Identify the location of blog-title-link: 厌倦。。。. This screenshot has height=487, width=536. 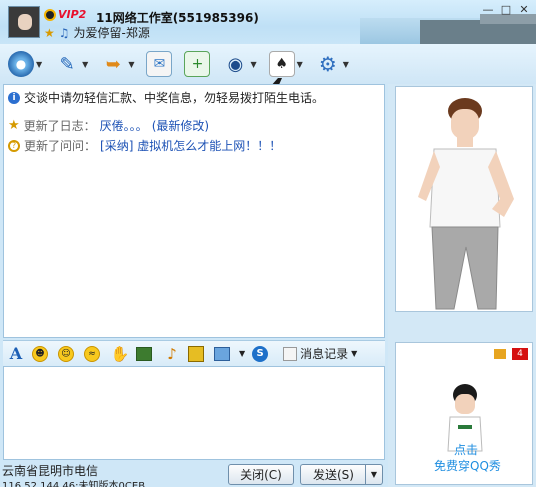
(124, 125).